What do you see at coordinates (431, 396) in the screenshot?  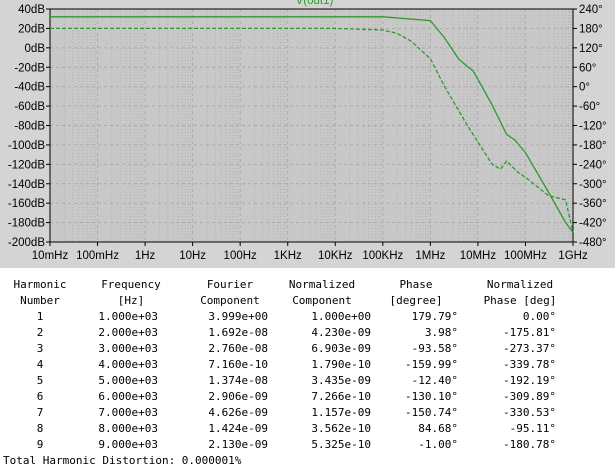 I see `cell-phase: -130.10°` at bounding box center [431, 396].